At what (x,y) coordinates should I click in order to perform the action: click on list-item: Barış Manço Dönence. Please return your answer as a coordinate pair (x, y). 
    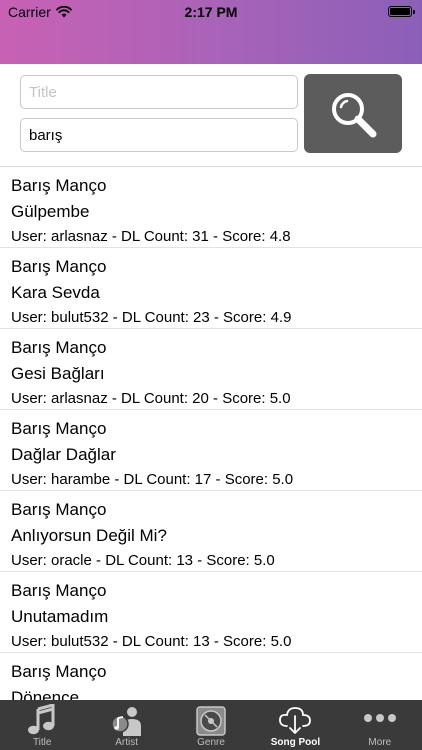
    Looking at the image, I should click on (211, 676).